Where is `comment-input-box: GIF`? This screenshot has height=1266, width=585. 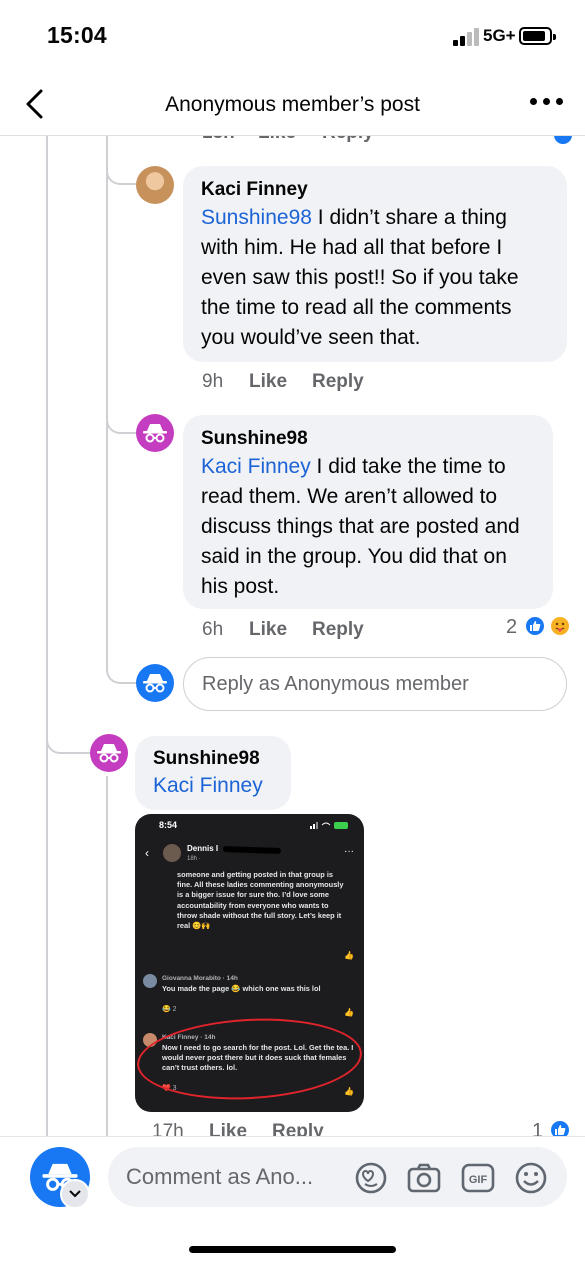
comment-input-box: GIF is located at coordinates (337, 1177).